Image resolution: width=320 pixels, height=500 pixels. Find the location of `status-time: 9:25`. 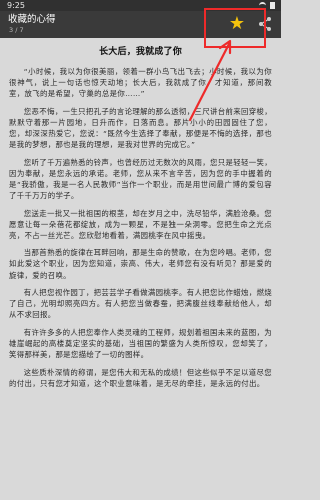

status-time: 9:25 is located at coordinates (16, 5).